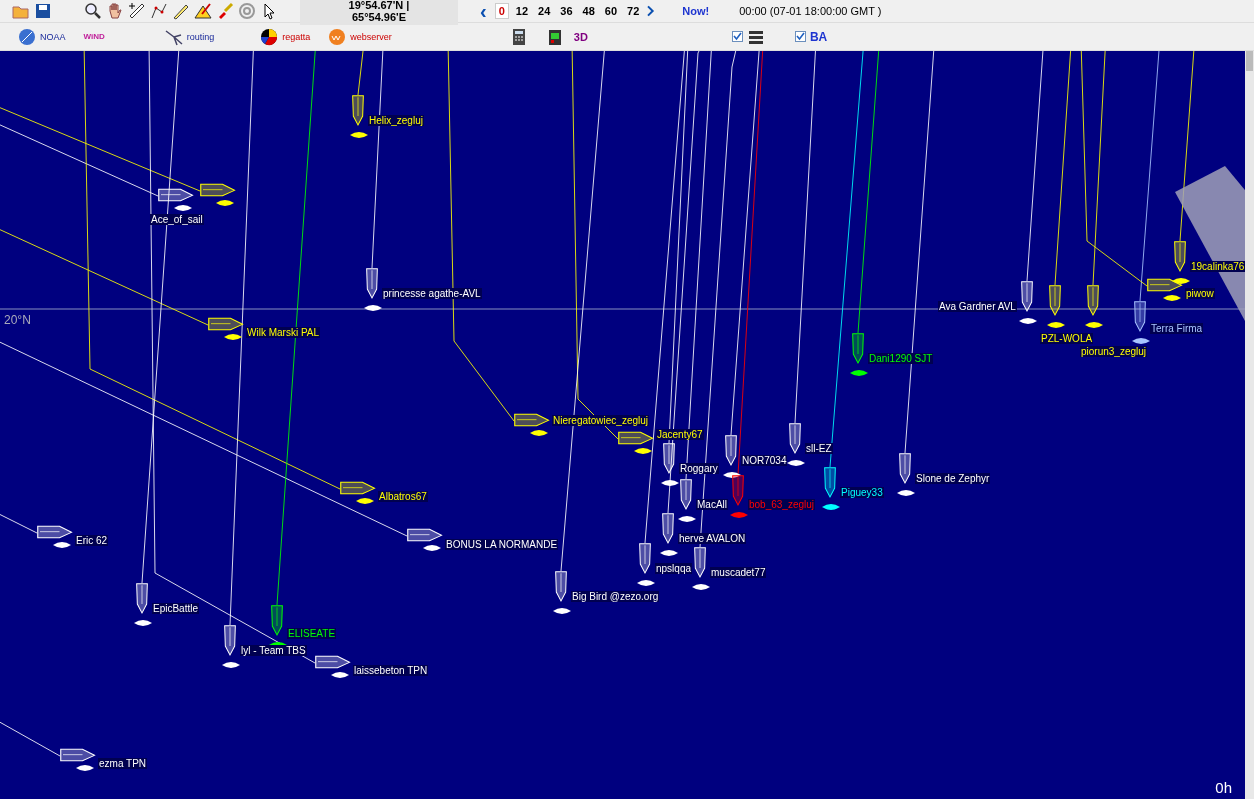 This screenshot has height=799, width=1254. Describe the element at coordinates (699, 468) in the screenshot. I see `boat-label: Roggary` at that location.